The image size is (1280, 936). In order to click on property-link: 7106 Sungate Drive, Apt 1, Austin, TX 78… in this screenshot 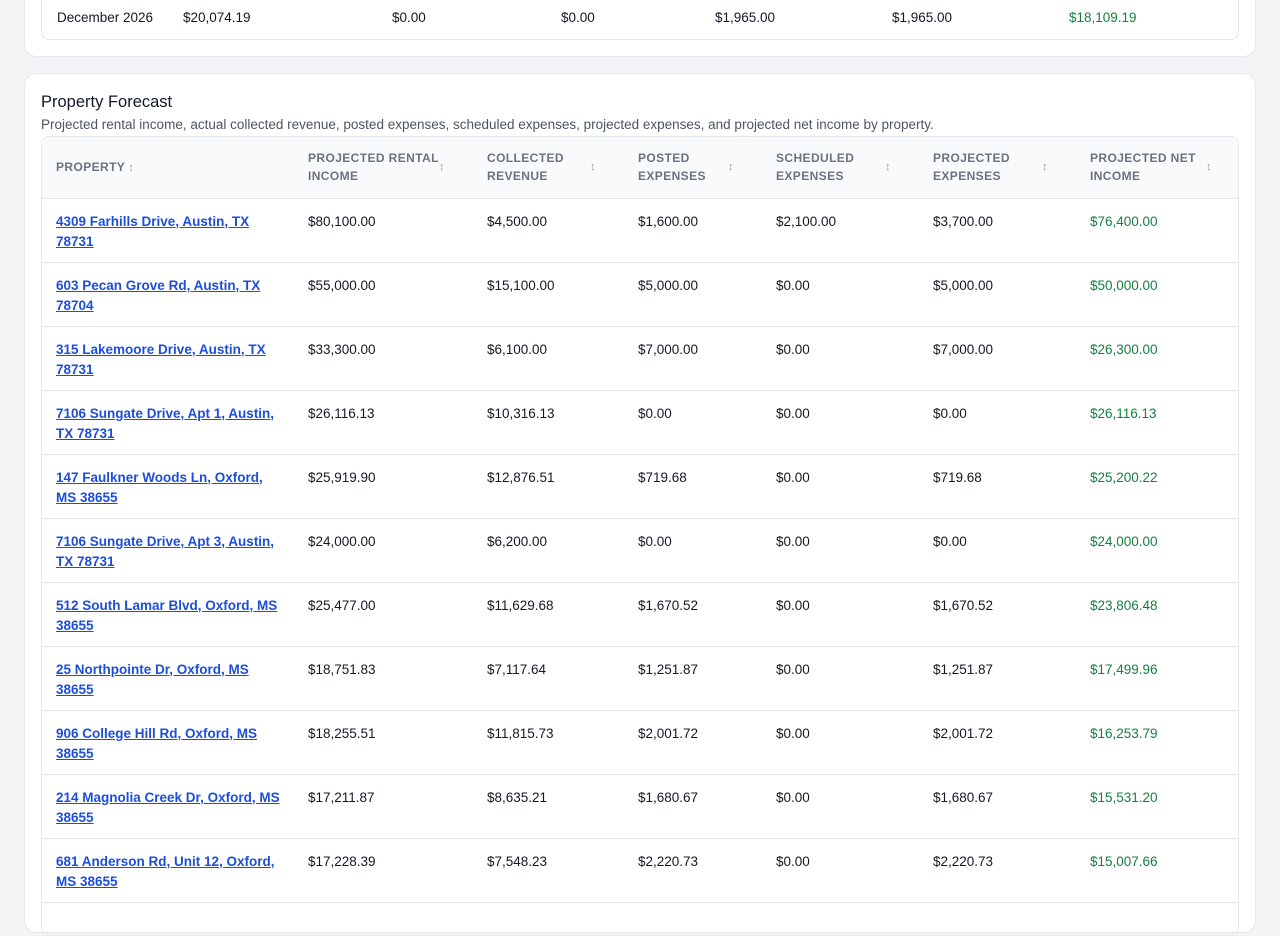, I will do `click(165, 423)`.